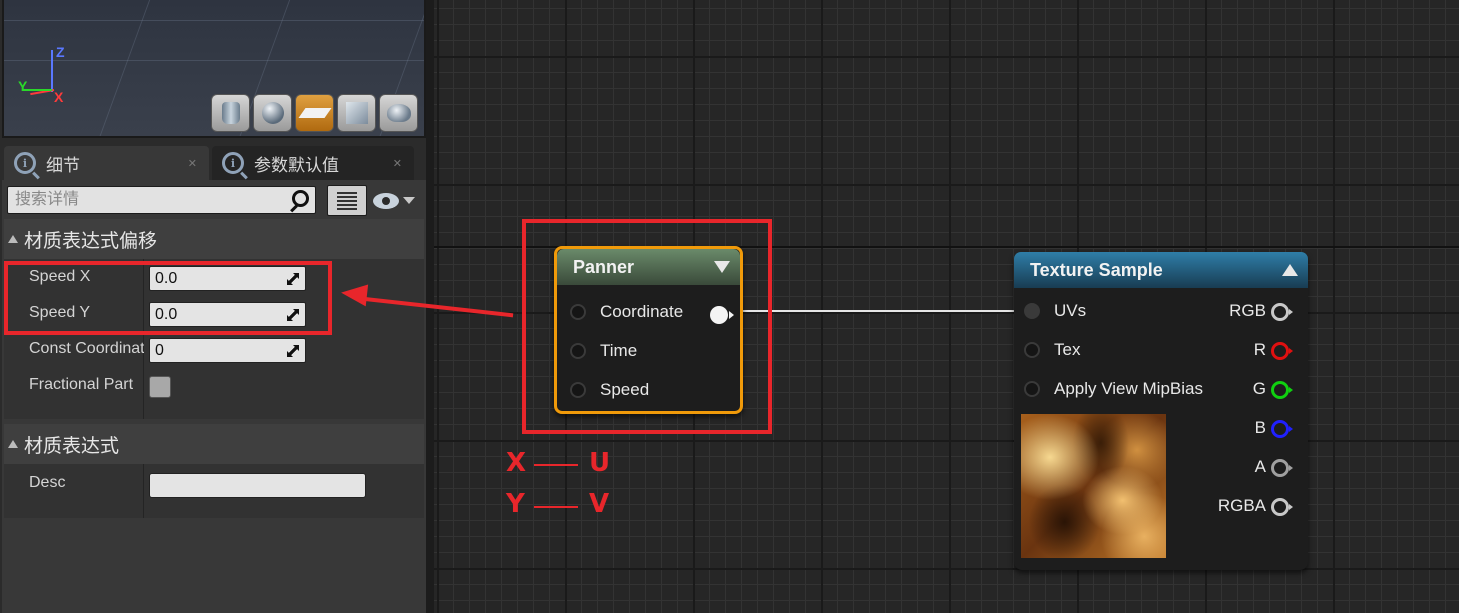  I want to click on sphere-icon, so click(272, 113).